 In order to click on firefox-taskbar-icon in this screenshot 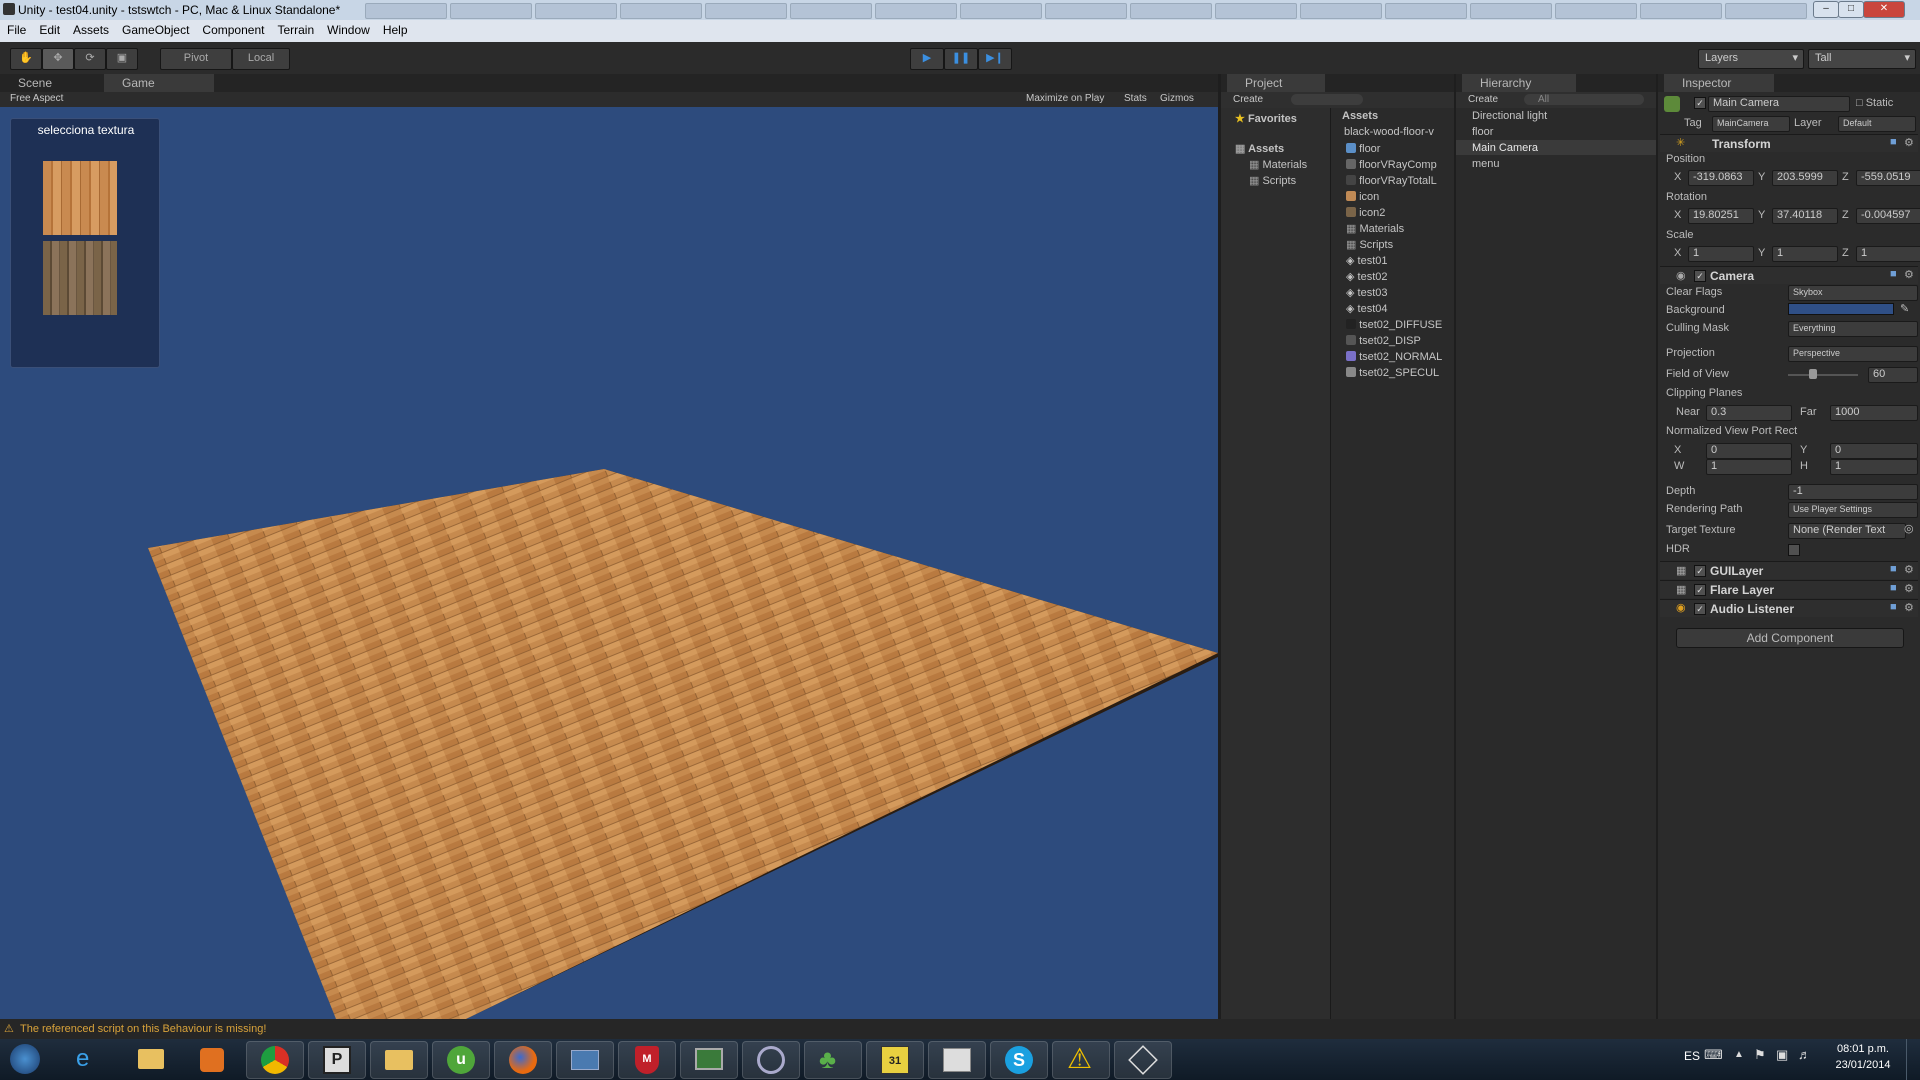, I will do `click(523, 1060)`.